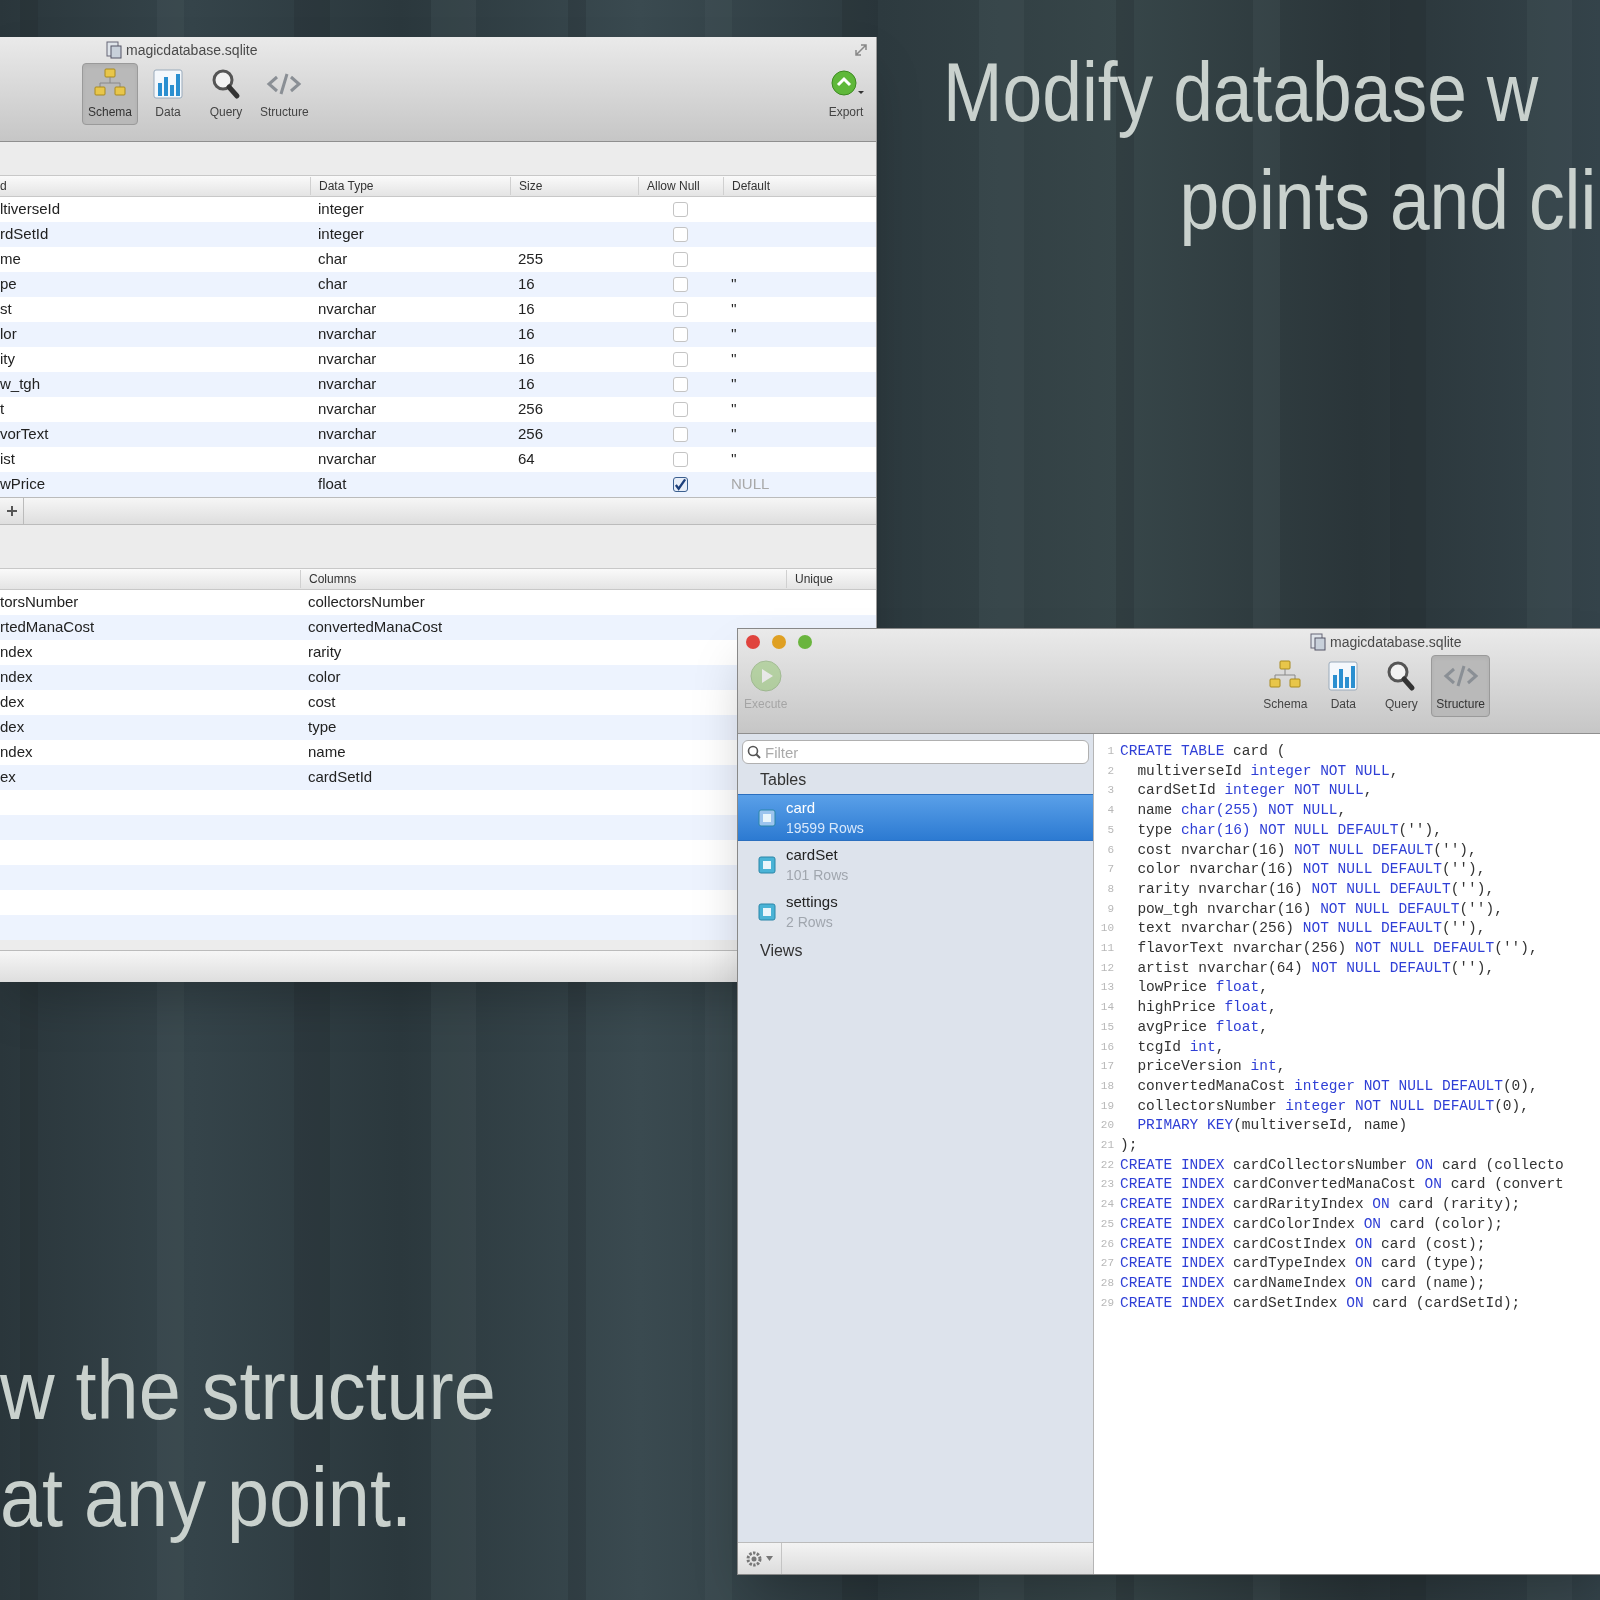 This screenshot has height=1600, width=1600. What do you see at coordinates (801, 807) in the screenshot?
I see `table-name: card` at bounding box center [801, 807].